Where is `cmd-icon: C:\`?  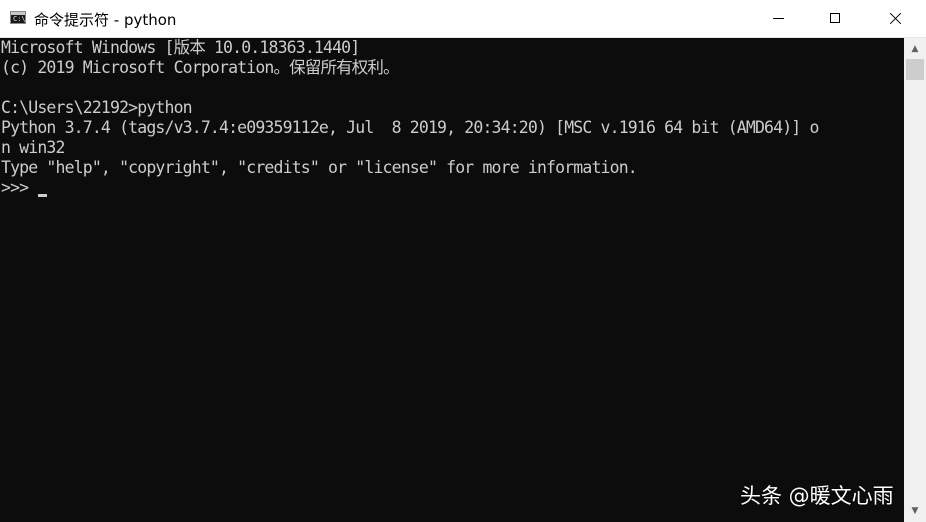 cmd-icon: C:\ is located at coordinates (18, 17).